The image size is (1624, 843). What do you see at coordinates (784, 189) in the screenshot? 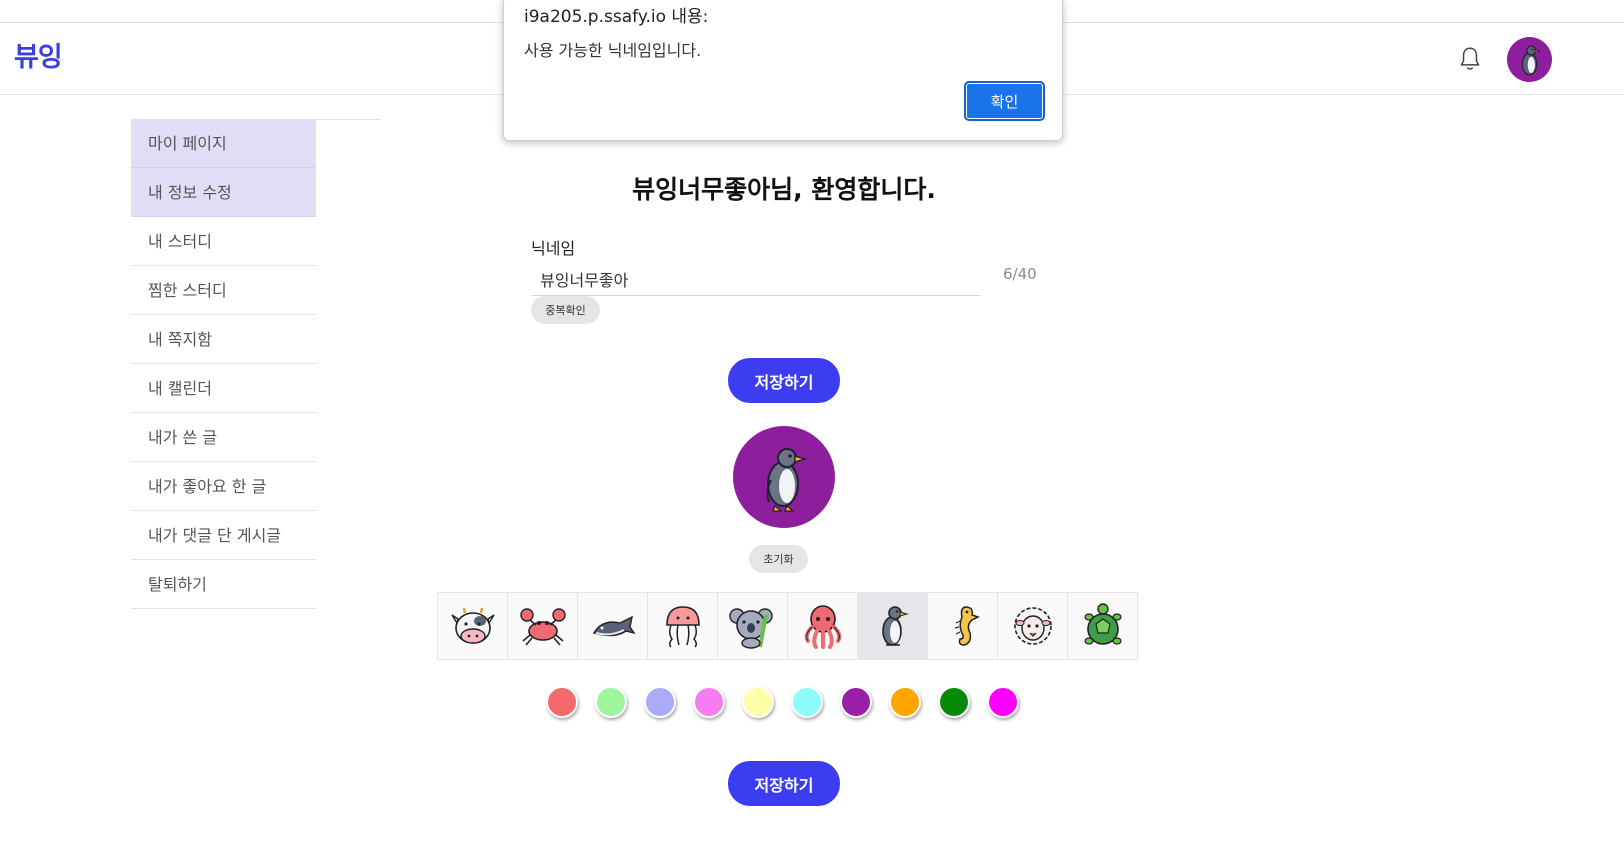
I see `page-title: 뷰잉너무좋아님, 환영합니다.` at bounding box center [784, 189].